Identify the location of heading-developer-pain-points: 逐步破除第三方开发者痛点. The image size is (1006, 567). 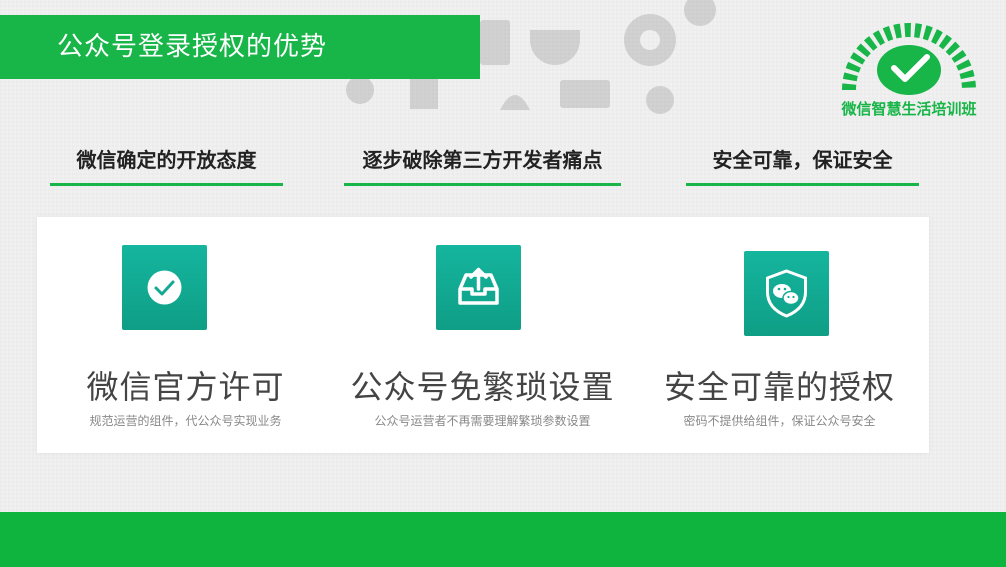
(482, 164).